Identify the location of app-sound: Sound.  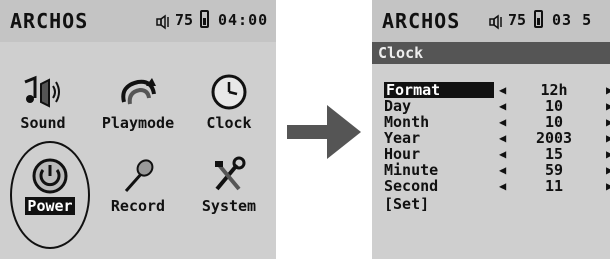
(43, 102).